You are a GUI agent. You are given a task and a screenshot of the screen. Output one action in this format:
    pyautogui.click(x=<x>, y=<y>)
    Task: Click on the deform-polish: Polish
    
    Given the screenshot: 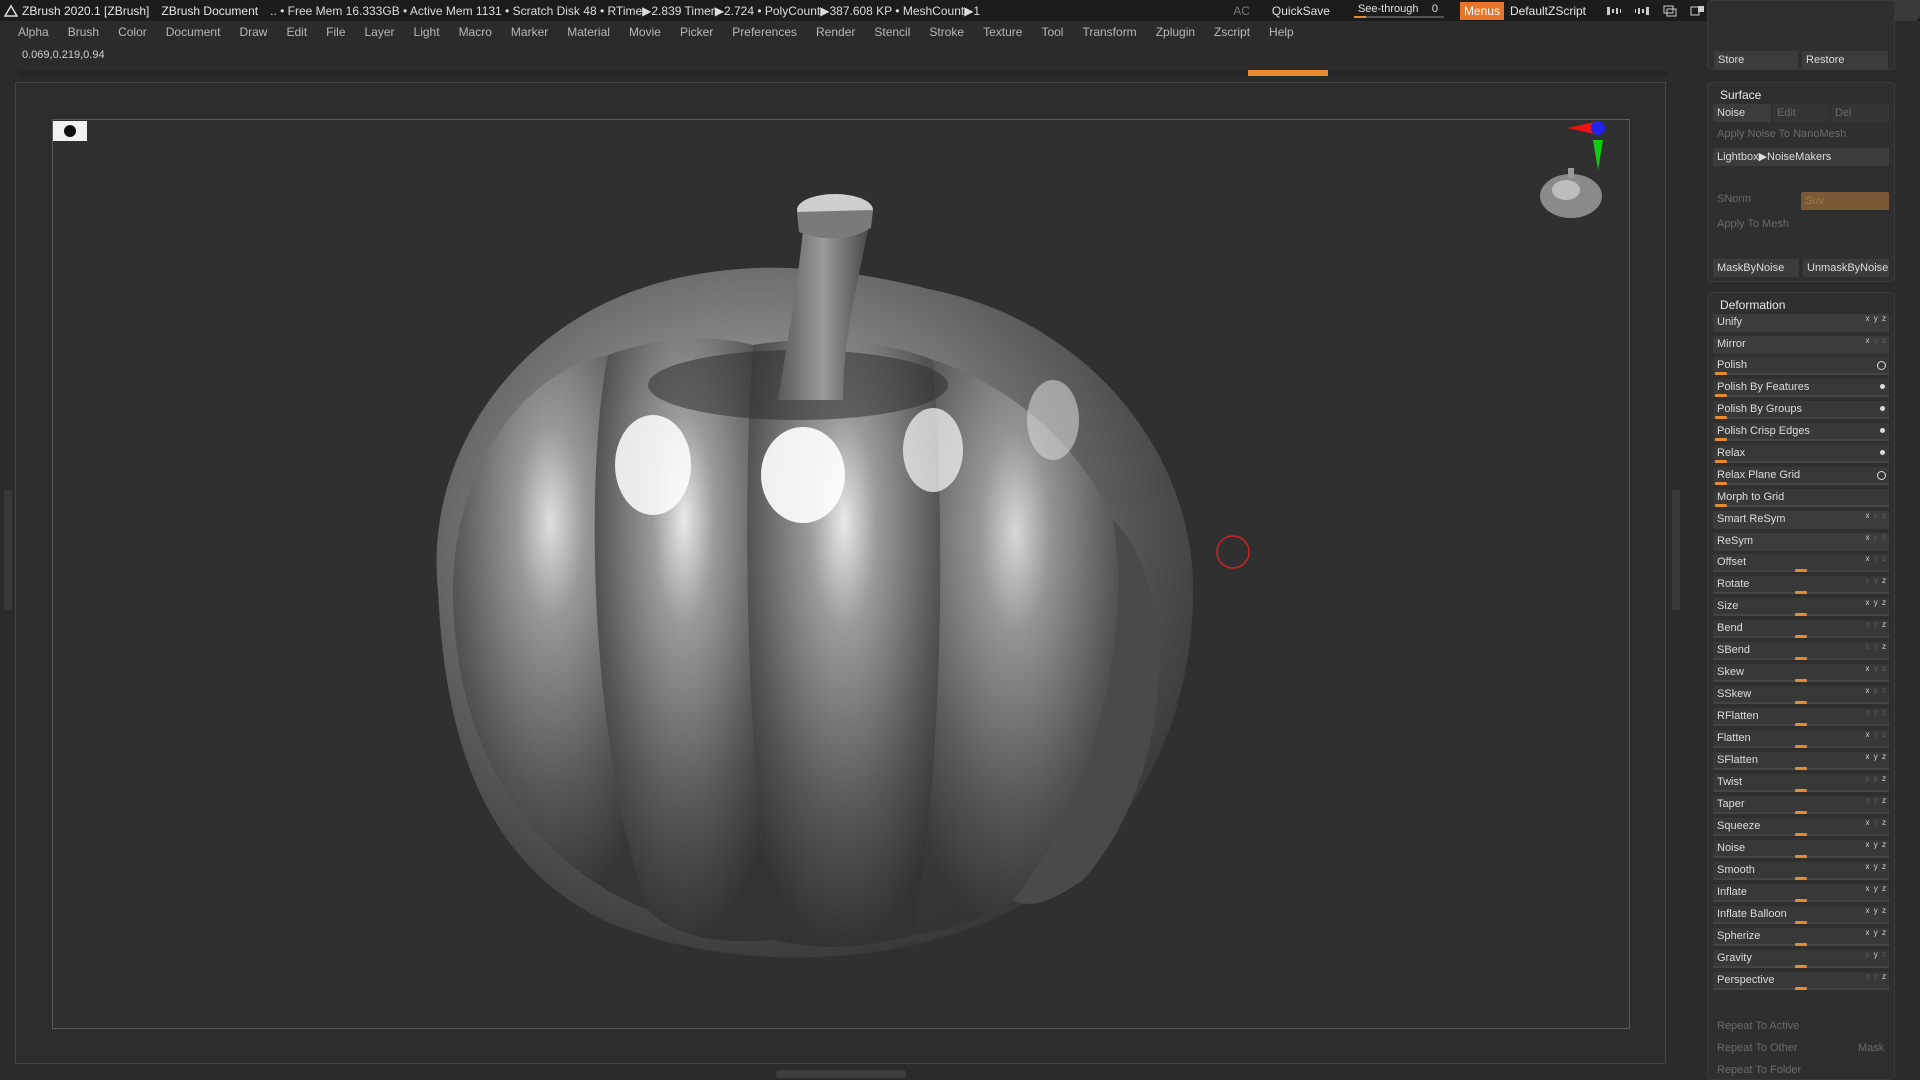 What is the action you would take?
    pyautogui.click(x=1801, y=366)
    